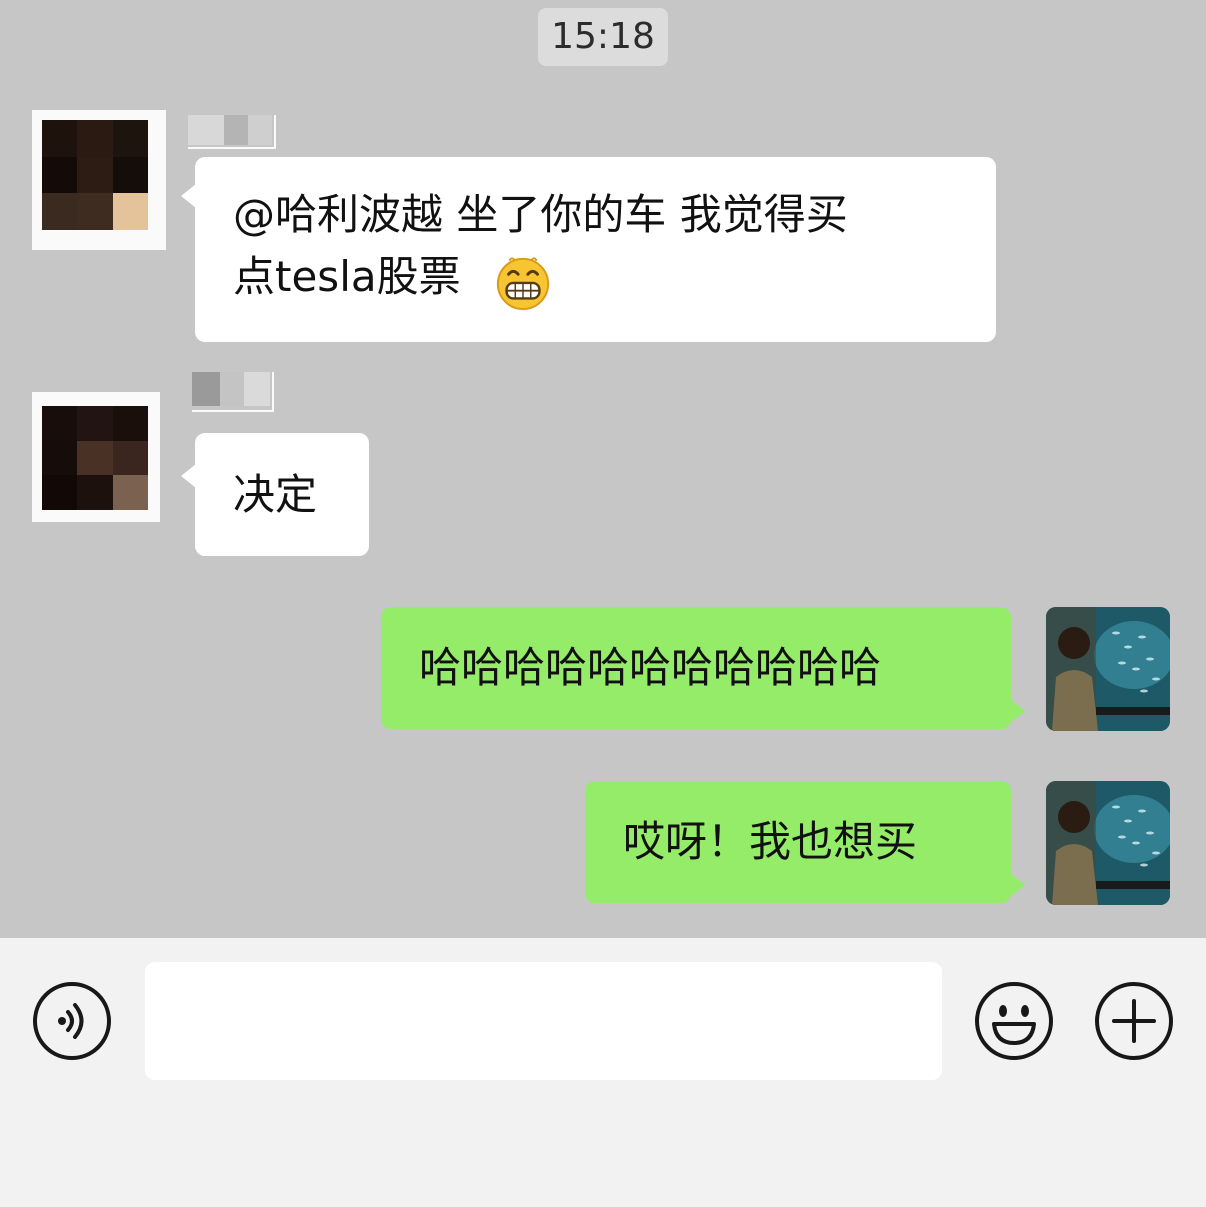 The image size is (1206, 1207). I want to click on message-bubble: @哈利波越 坐了你的车 我觉得买 点tesla股票, so click(588, 249).